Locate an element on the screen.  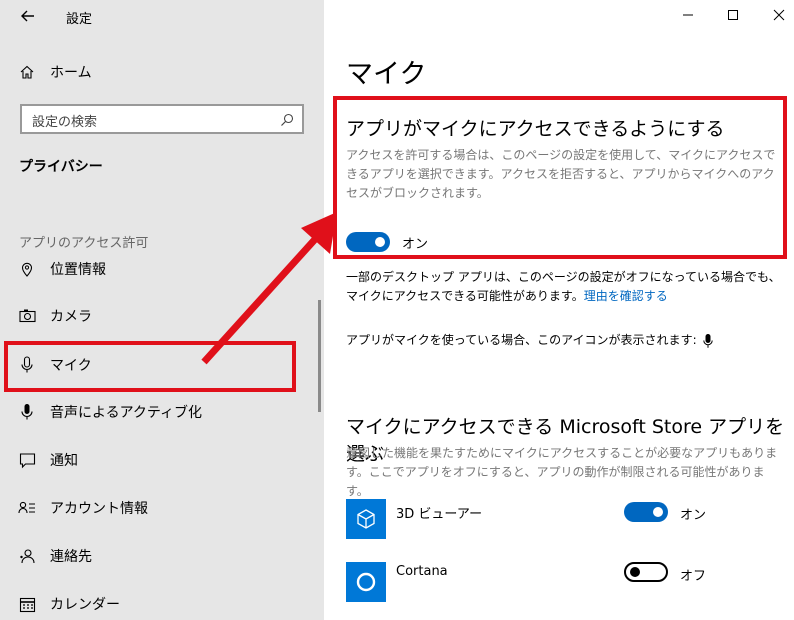
back-button is located at coordinates (28, 16).